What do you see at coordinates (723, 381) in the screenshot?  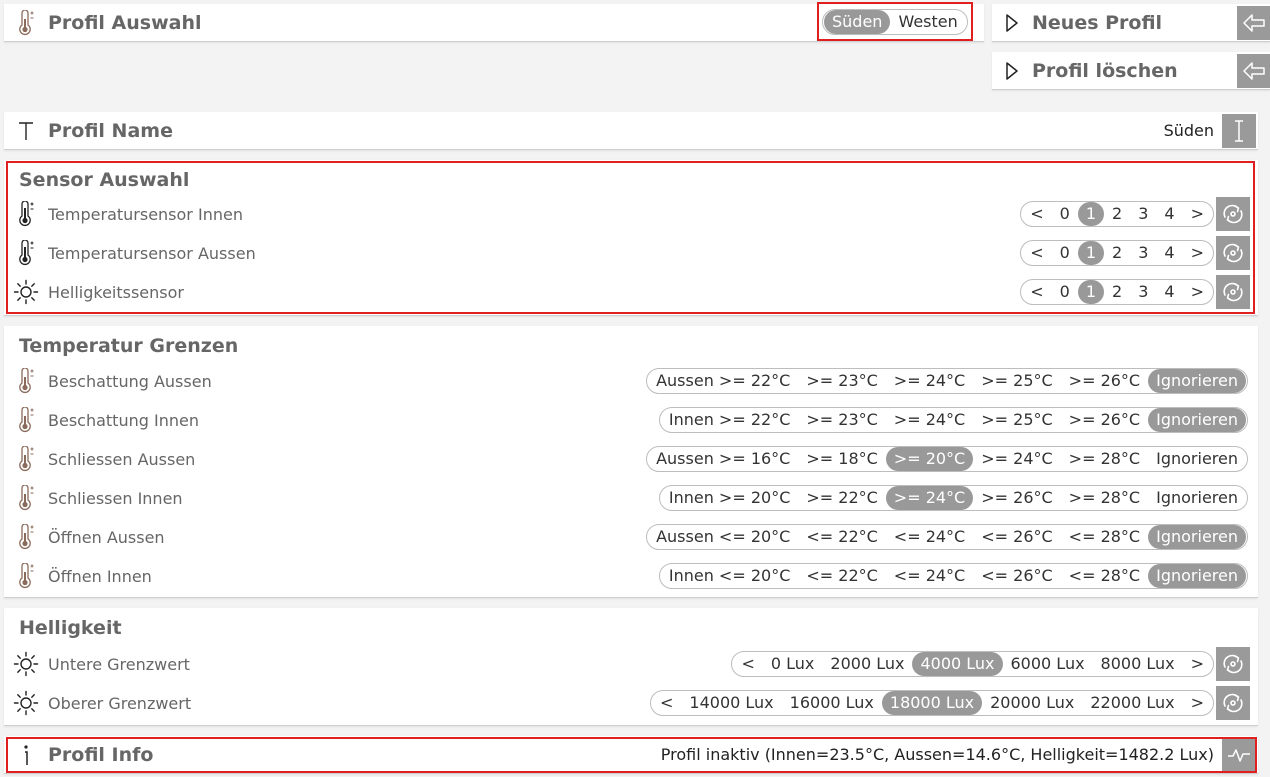 I see `beschattung-aussen-option: Aussen >= 22°C` at bounding box center [723, 381].